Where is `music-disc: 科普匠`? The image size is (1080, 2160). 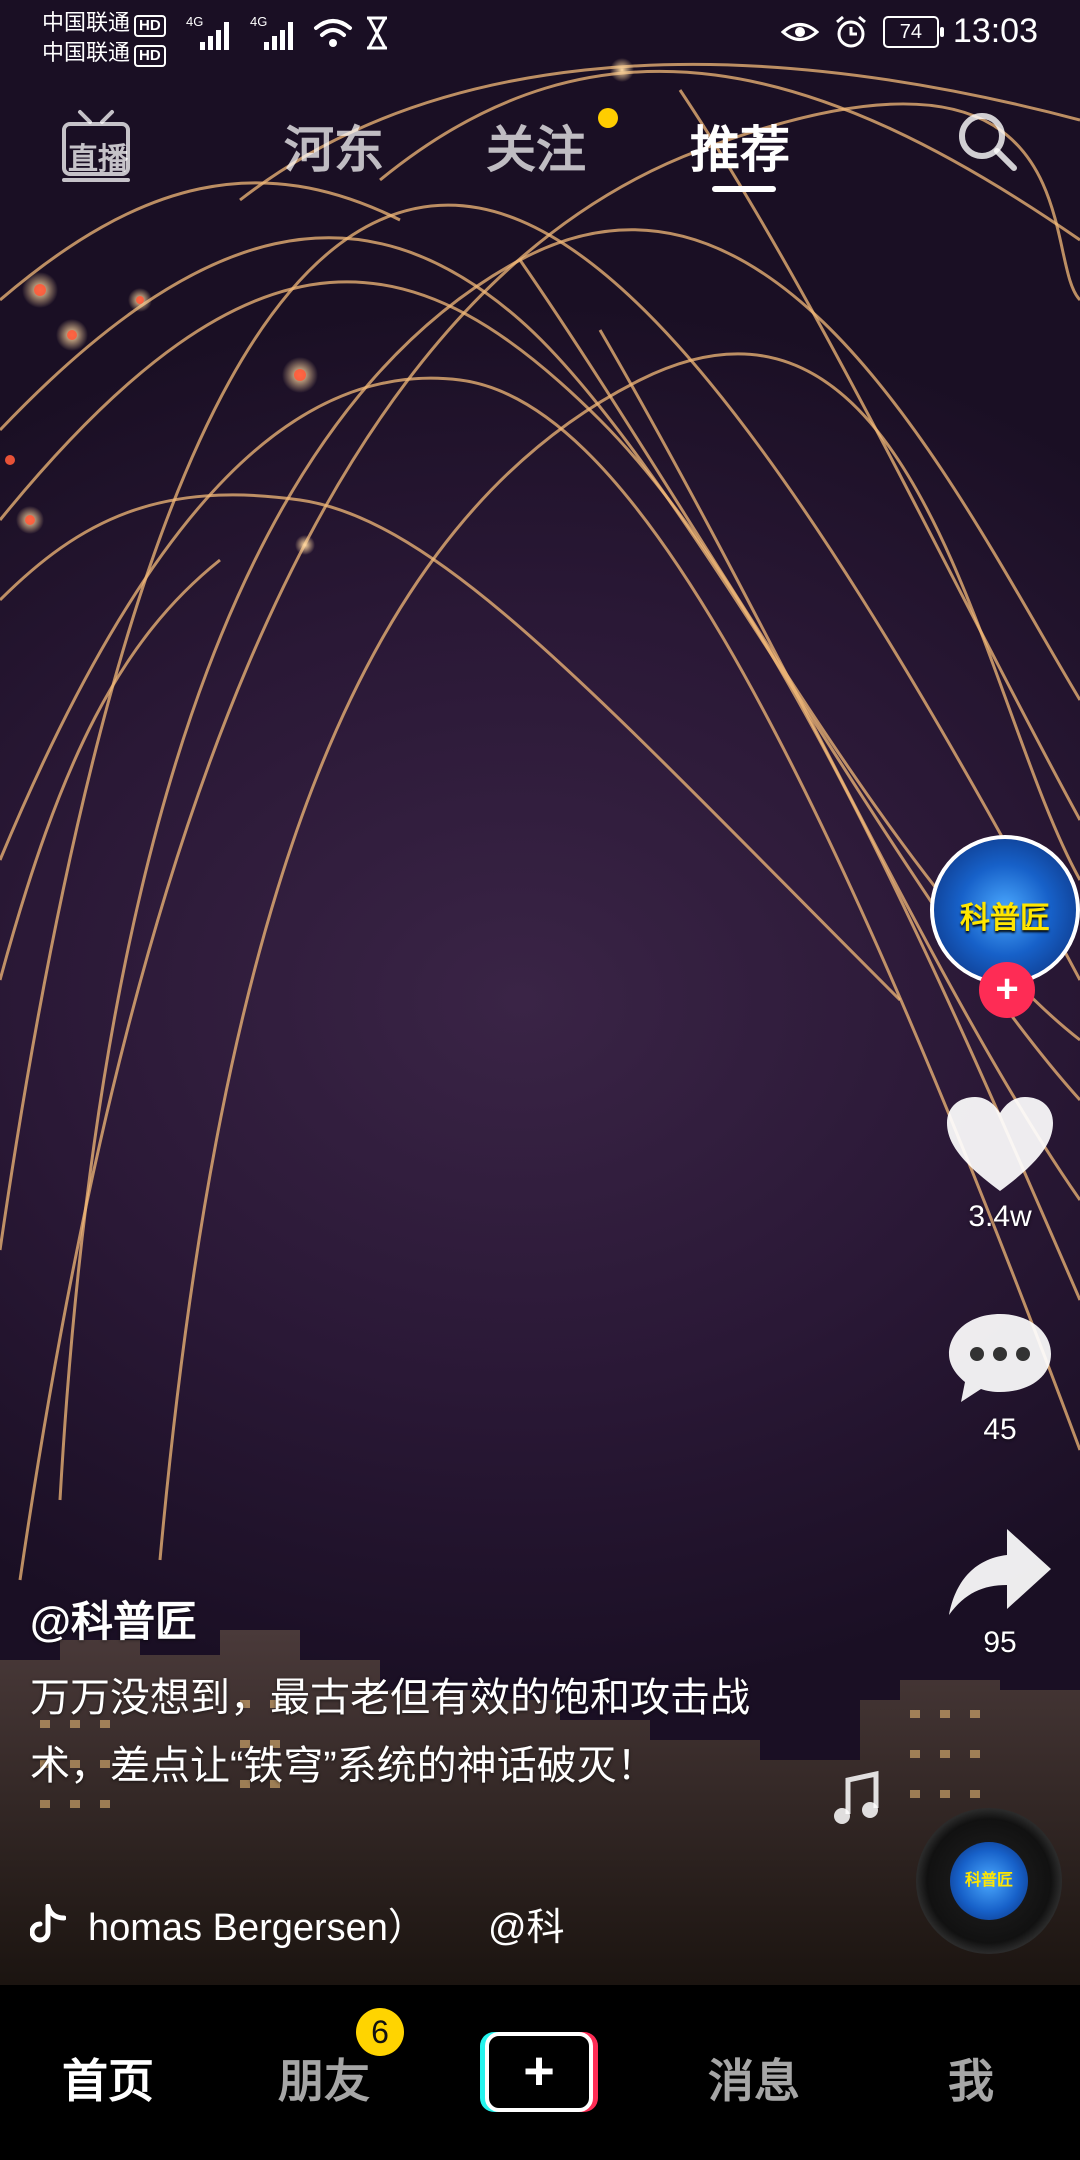
music-disc: 科普匠 is located at coordinates (989, 1881).